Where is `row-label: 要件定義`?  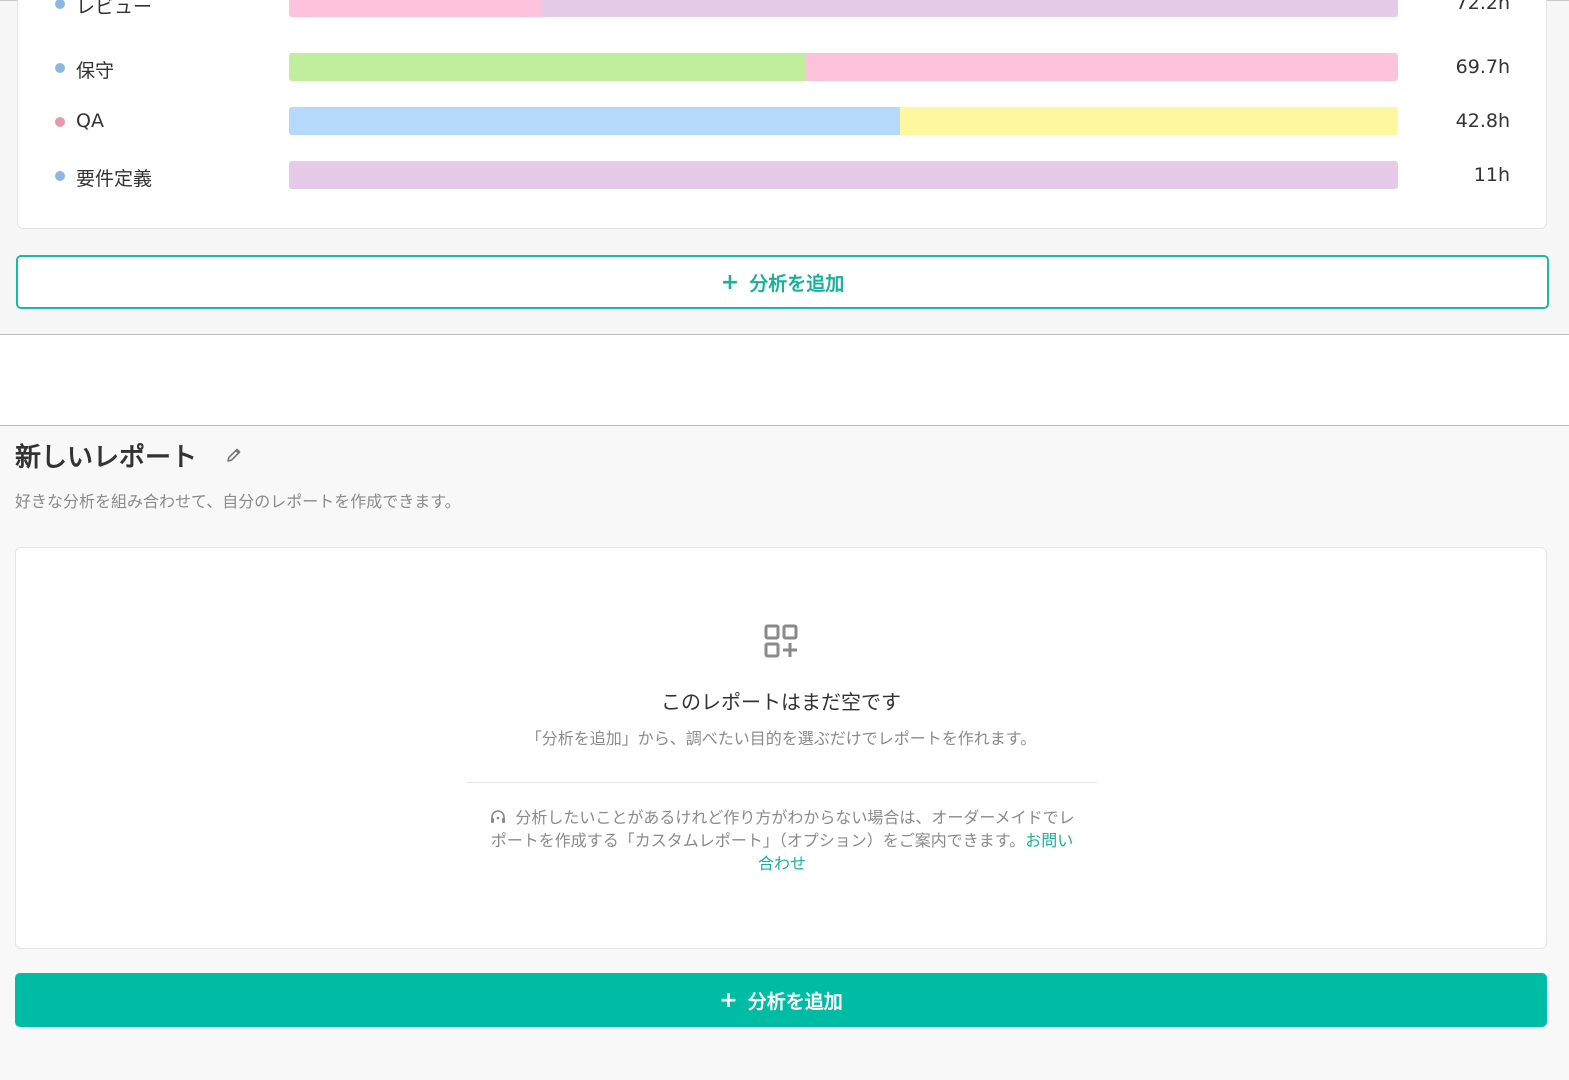 row-label: 要件定義 is located at coordinates (114, 179).